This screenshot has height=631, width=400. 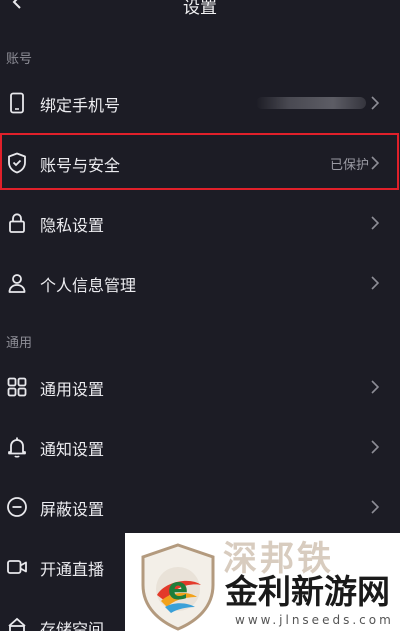 What do you see at coordinates (80, 105) in the screenshot?
I see `settings-item-label: 绑定手机号` at bounding box center [80, 105].